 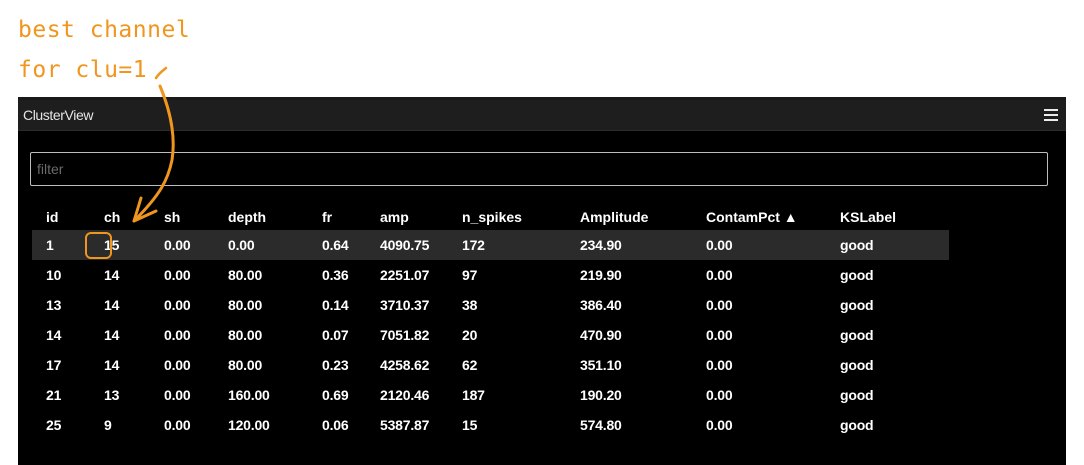 I want to click on table-row: 1 15 0.00 0.00 0.64 4090.75 172 234.90 0.00 good, so click(x=490, y=245).